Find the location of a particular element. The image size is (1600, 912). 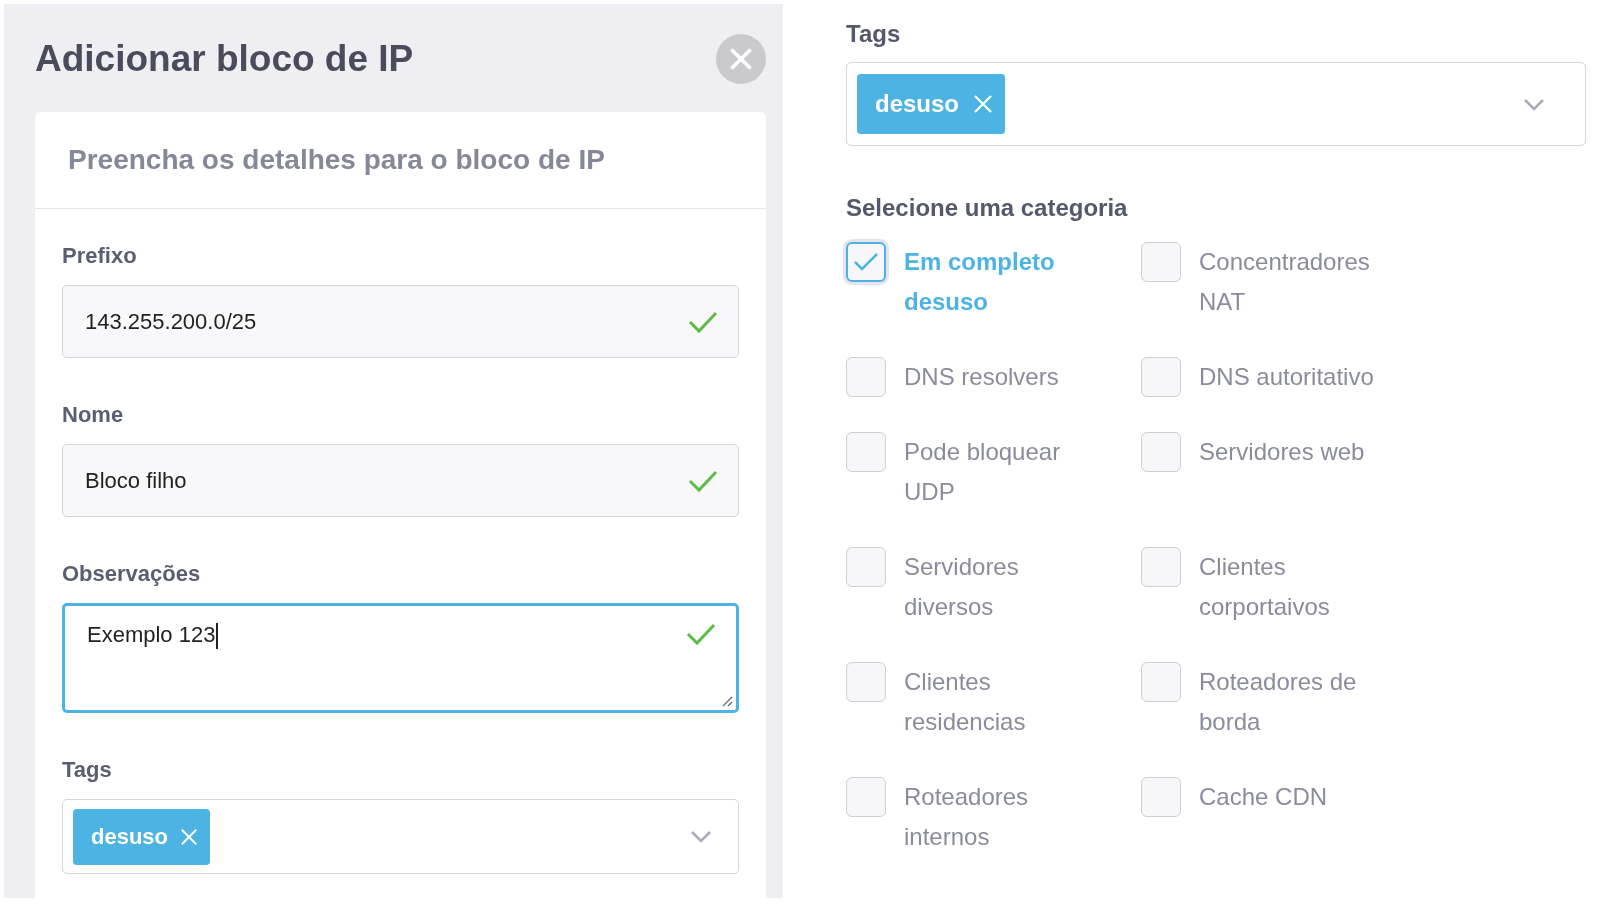

checkmark-icon is located at coordinates (866, 262).